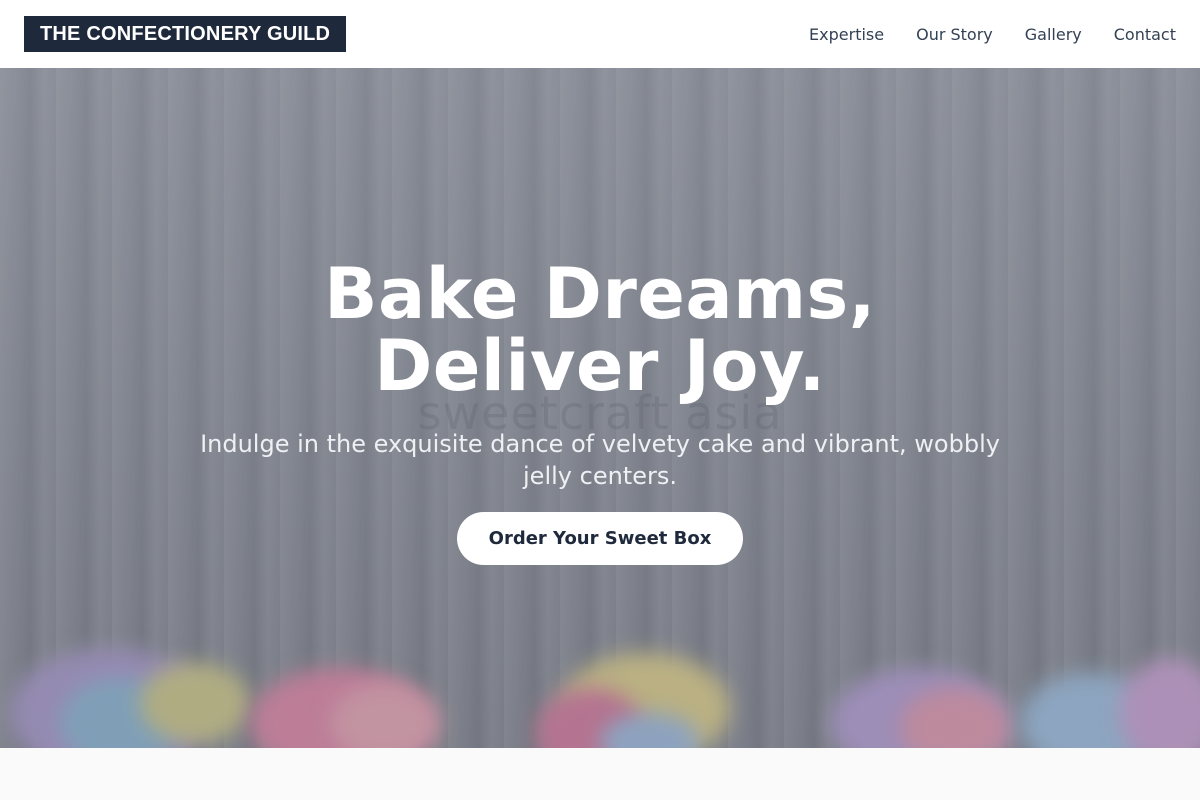  What do you see at coordinates (600, 366) in the screenshot?
I see `hero-title-line-2: Deliver Joy.` at bounding box center [600, 366].